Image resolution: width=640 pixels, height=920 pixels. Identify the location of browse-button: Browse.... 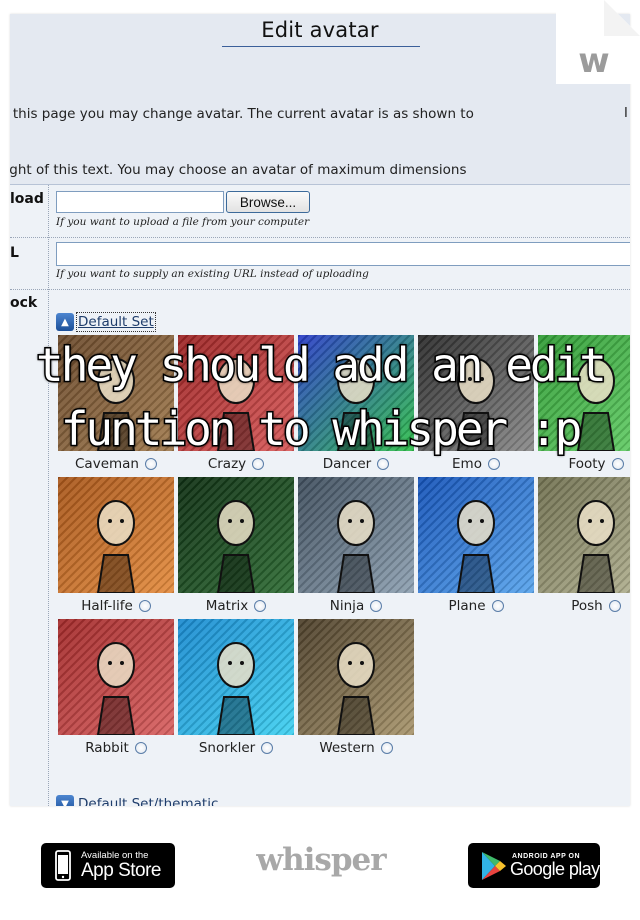
(268, 202).